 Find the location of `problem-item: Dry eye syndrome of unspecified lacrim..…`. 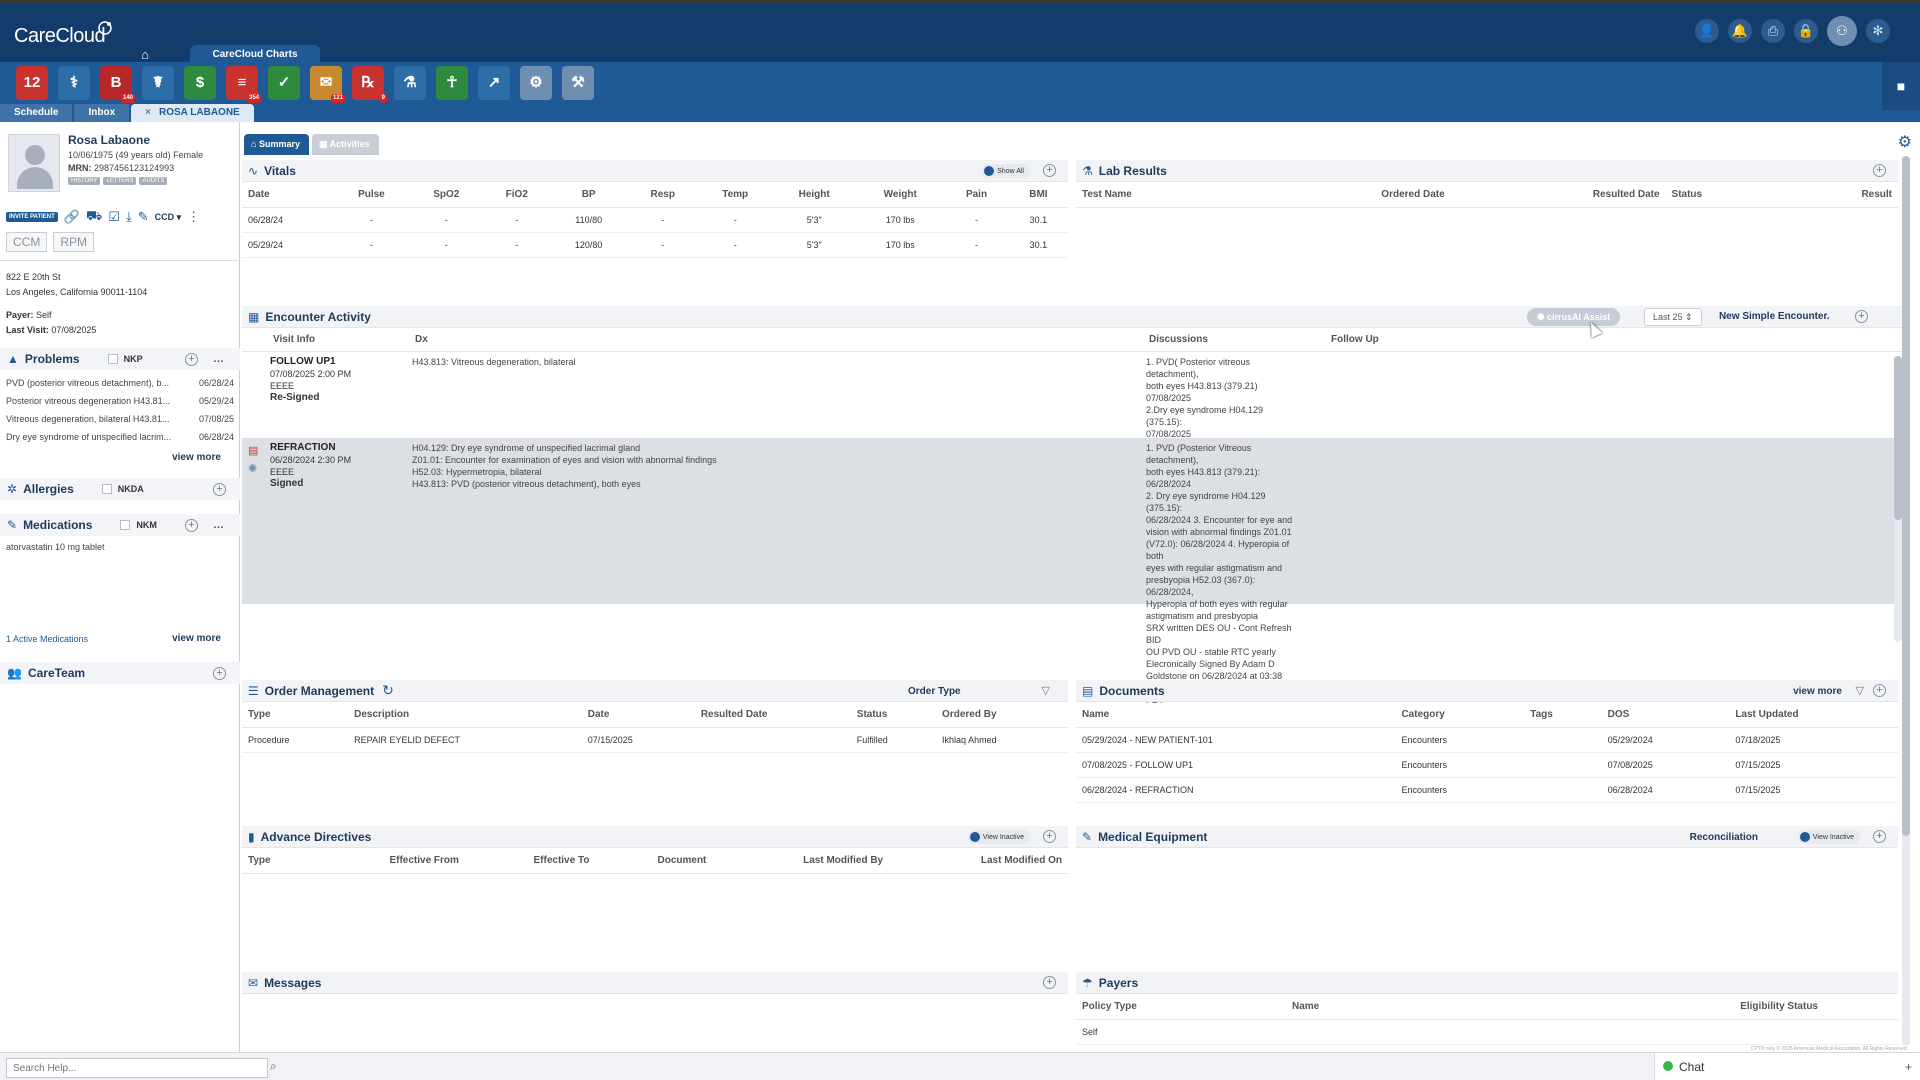

problem-item: Dry eye syndrome of unspecified lacrim..… is located at coordinates (120, 437).